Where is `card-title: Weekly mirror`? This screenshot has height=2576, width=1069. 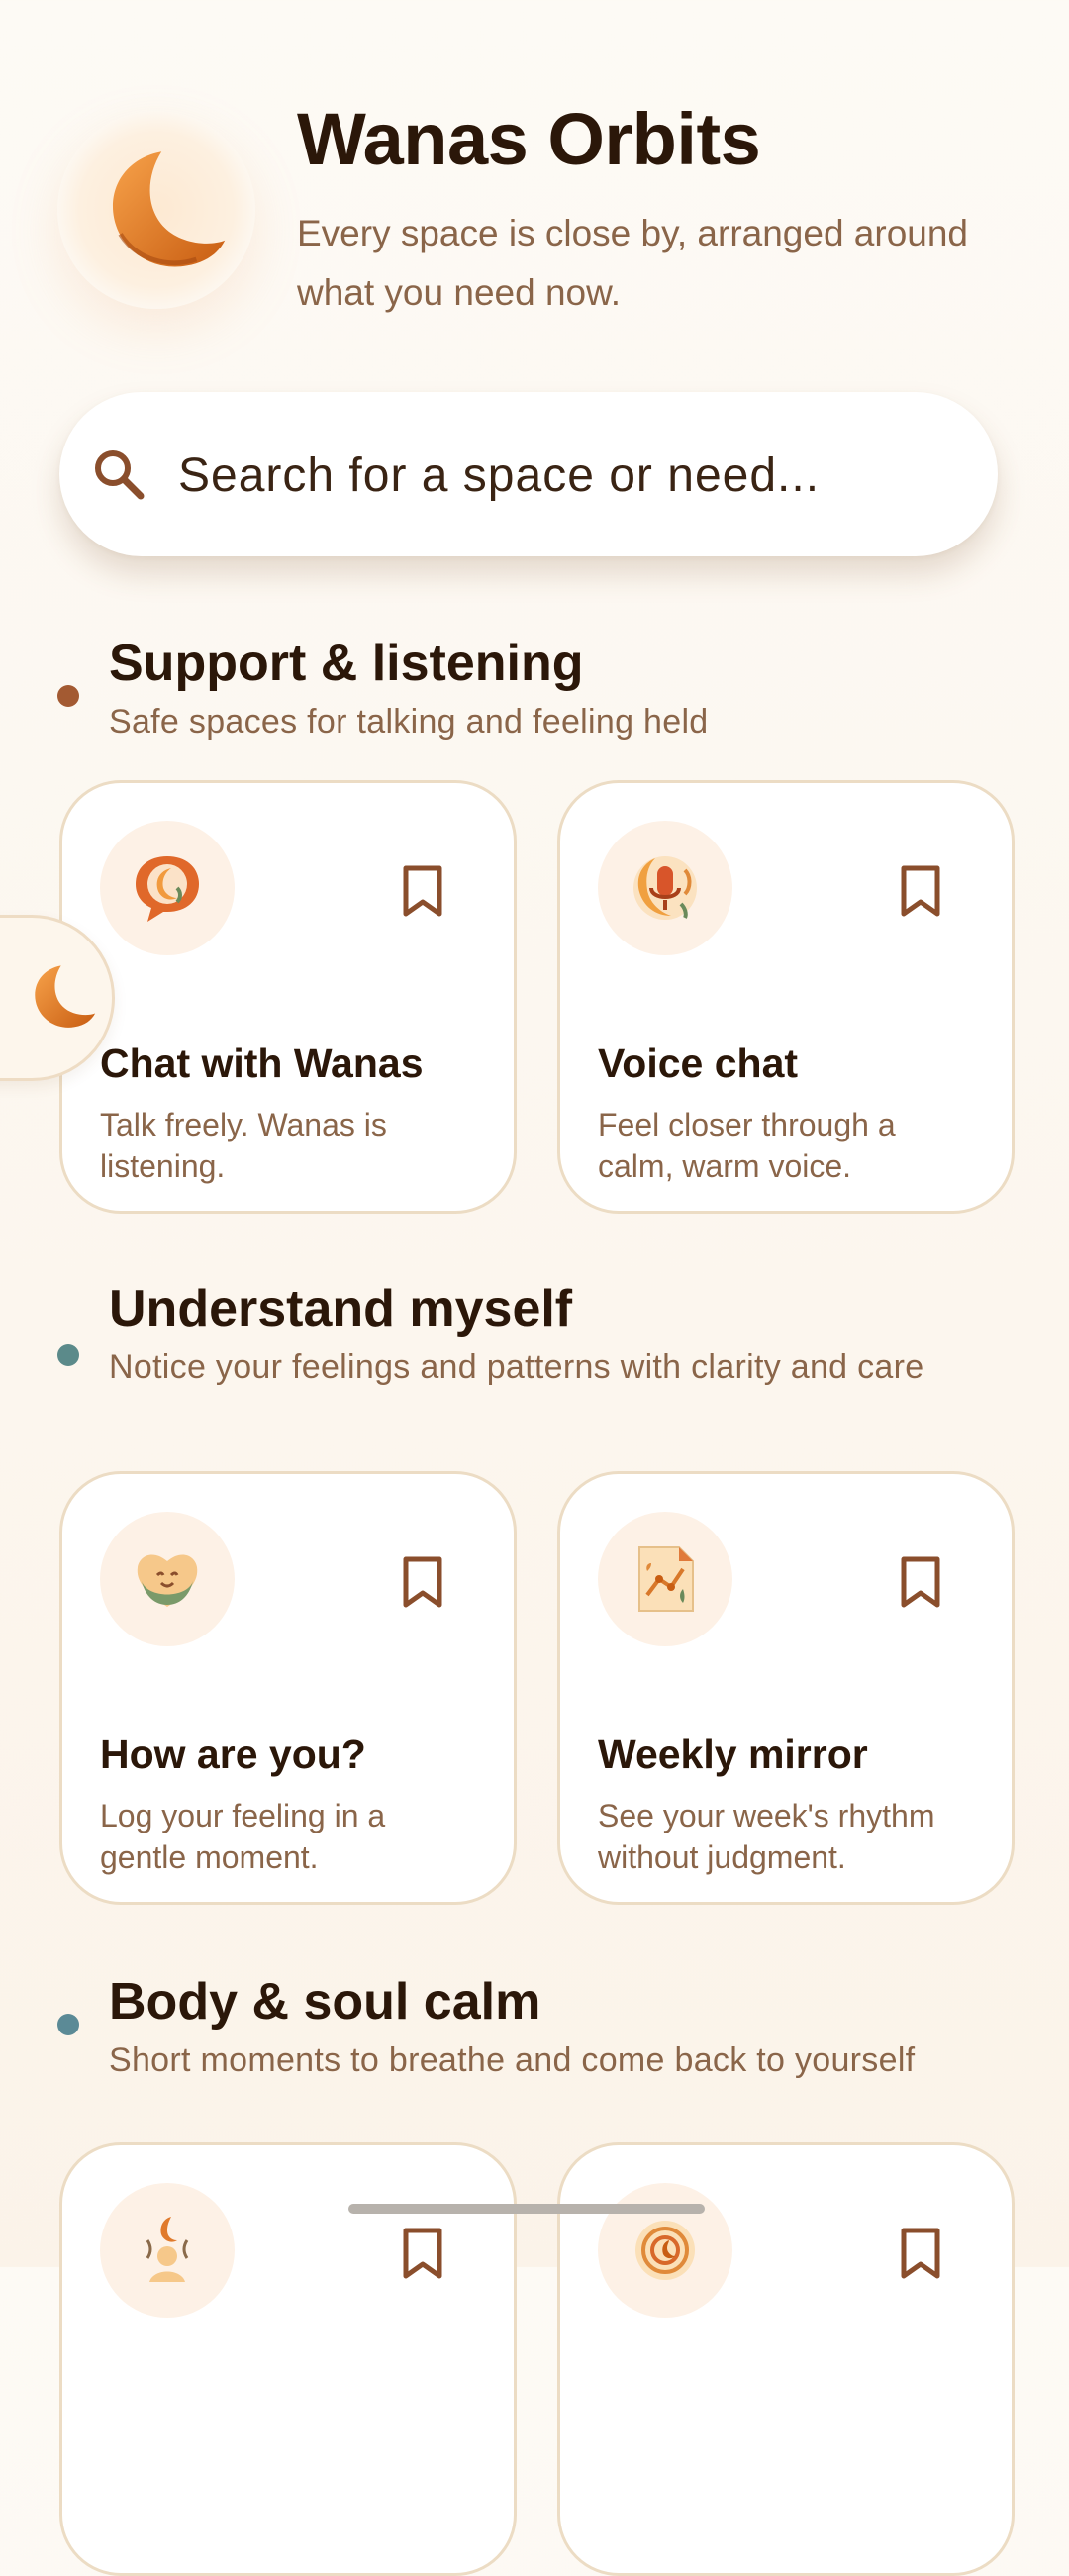 card-title: Weekly mirror is located at coordinates (733, 1755).